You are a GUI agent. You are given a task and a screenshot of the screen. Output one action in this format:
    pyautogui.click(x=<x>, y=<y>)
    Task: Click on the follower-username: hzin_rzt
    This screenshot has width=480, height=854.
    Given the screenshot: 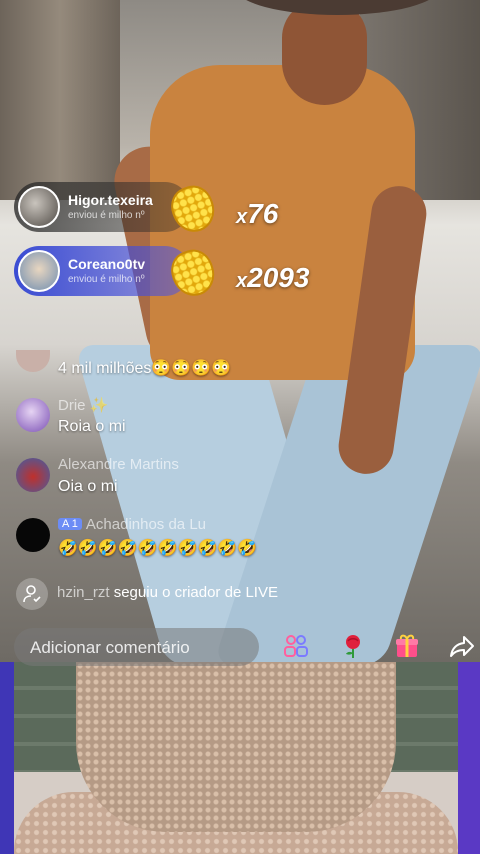 What is the action you would take?
    pyautogui.click(x=83, y=592)
    